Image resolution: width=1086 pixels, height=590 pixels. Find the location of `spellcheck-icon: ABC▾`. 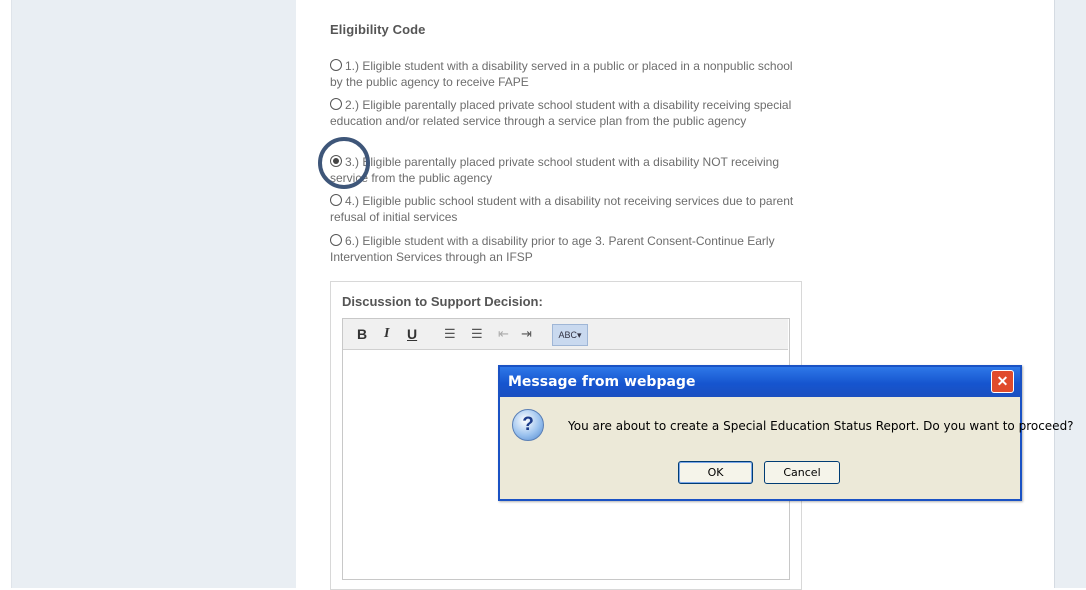

spellcheck-icon: ABC▾ is located at coordinates (570, 335).